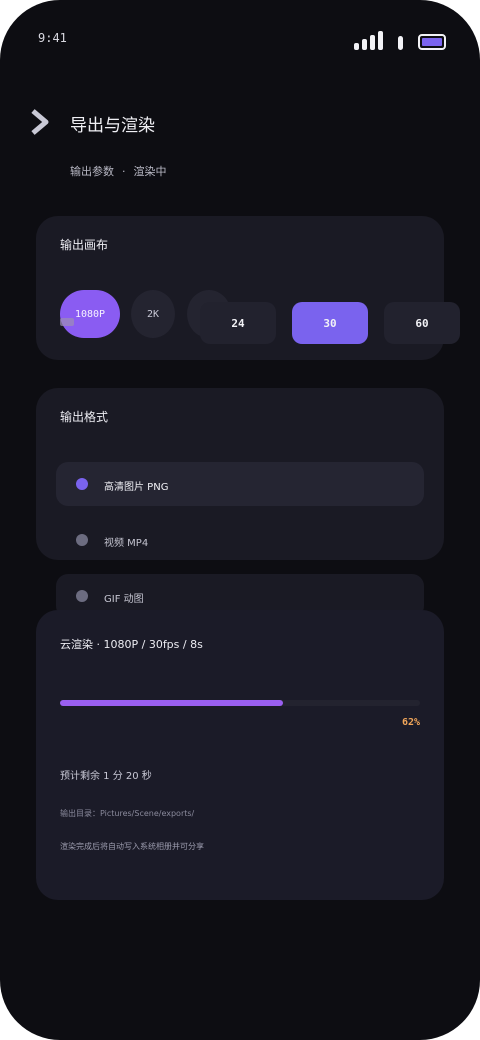  What do you see at coordinates (52, 38) in the screenshot?
I see `status-time: 9:41` at bounding box center [52, 38].